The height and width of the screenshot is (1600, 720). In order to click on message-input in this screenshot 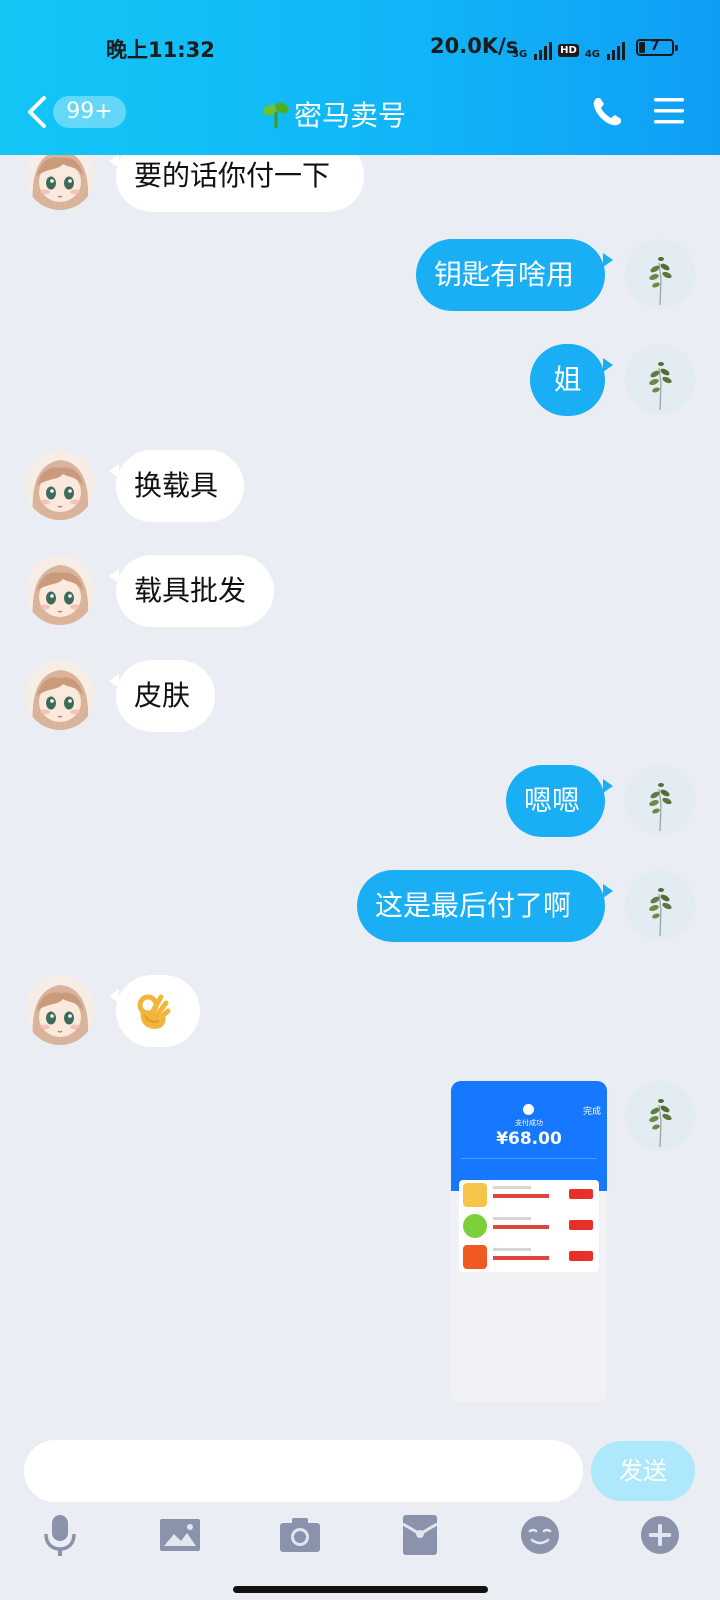, I will do `click(303, 1471)`.